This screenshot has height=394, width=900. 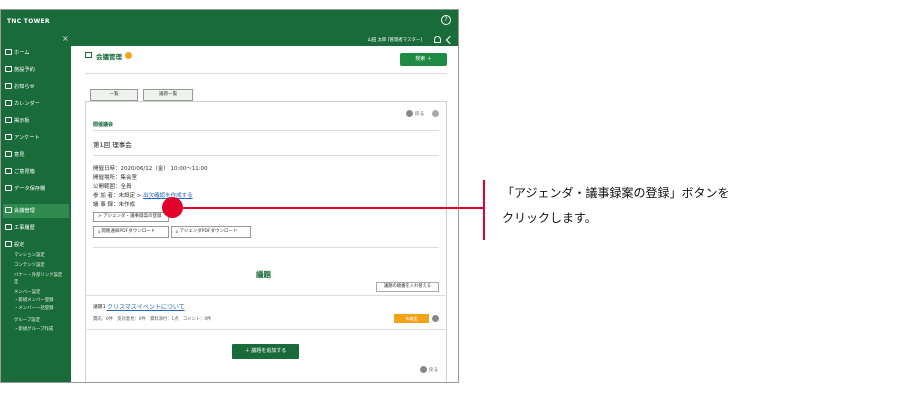 I want to click on sidebar-item-label: アンケート, so click(x=27, y=138).